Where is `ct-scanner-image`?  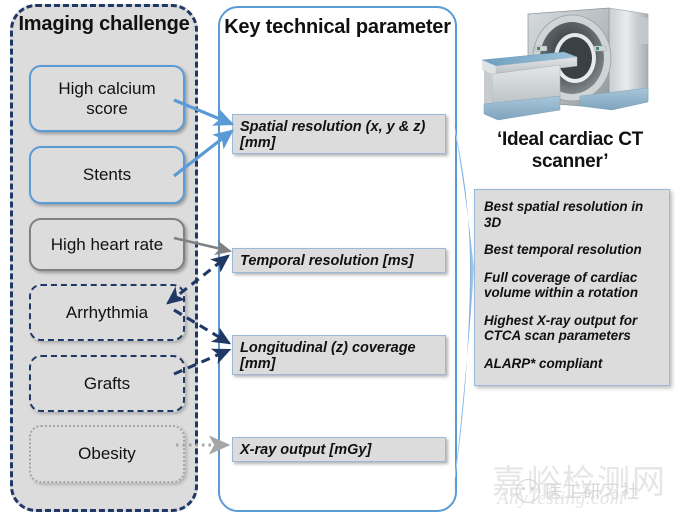
ct-scanner-image is located at coordinates (572, 66).